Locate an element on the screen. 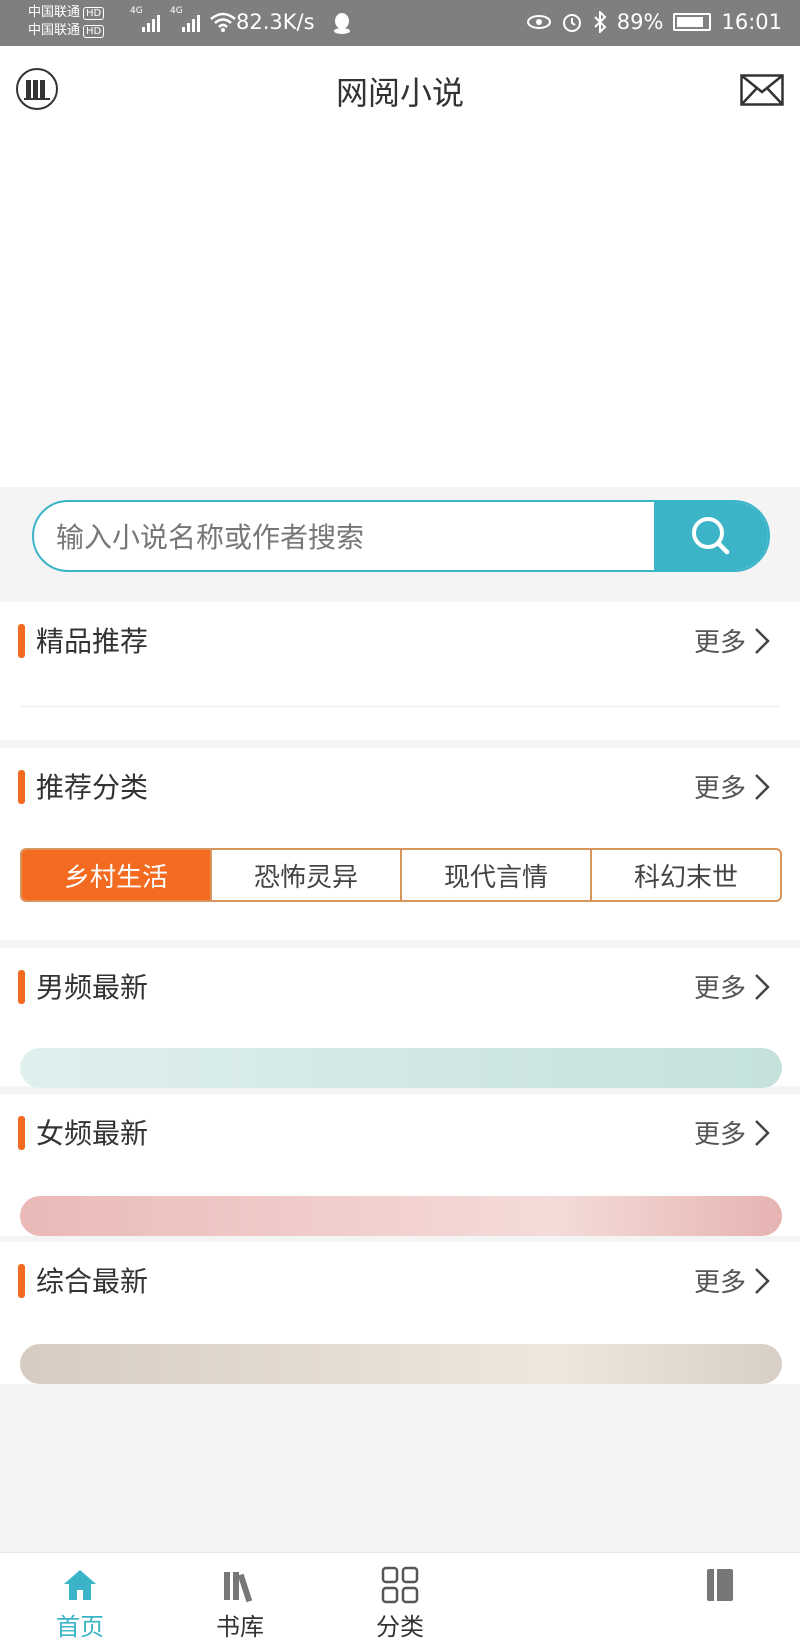 The height and width of the screenshot is (1645, 800). search-input is located at coordinates (366, 536).